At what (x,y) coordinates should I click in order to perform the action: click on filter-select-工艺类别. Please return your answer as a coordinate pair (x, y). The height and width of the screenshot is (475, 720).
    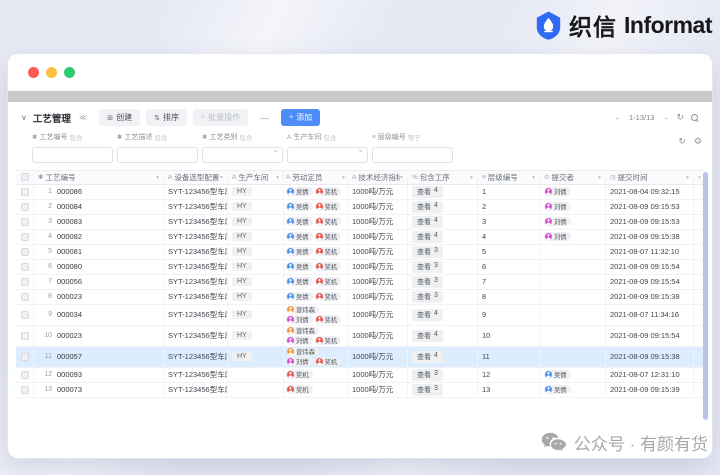
    Looking at the image, I should click on (242, 153).